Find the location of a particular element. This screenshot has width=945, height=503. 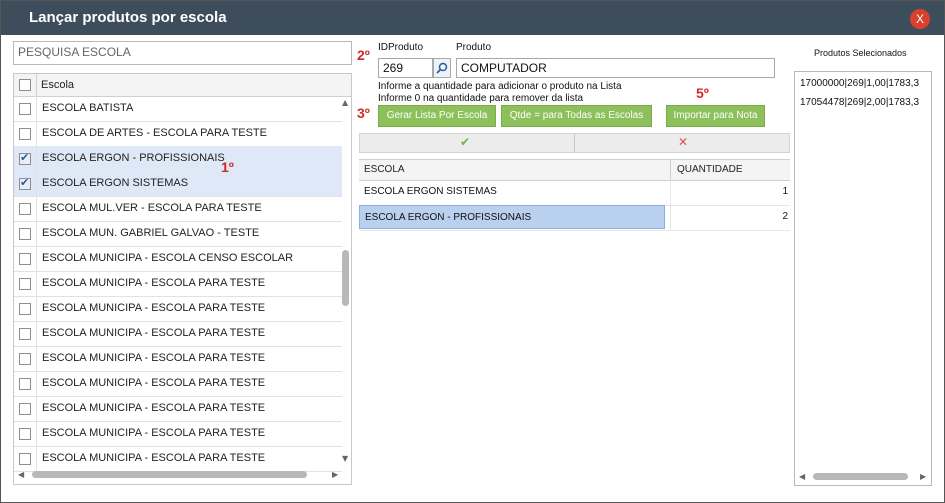

selected-products-horizontal-scrollbar: ◀ ▶ is located at coordinates (863, 477).